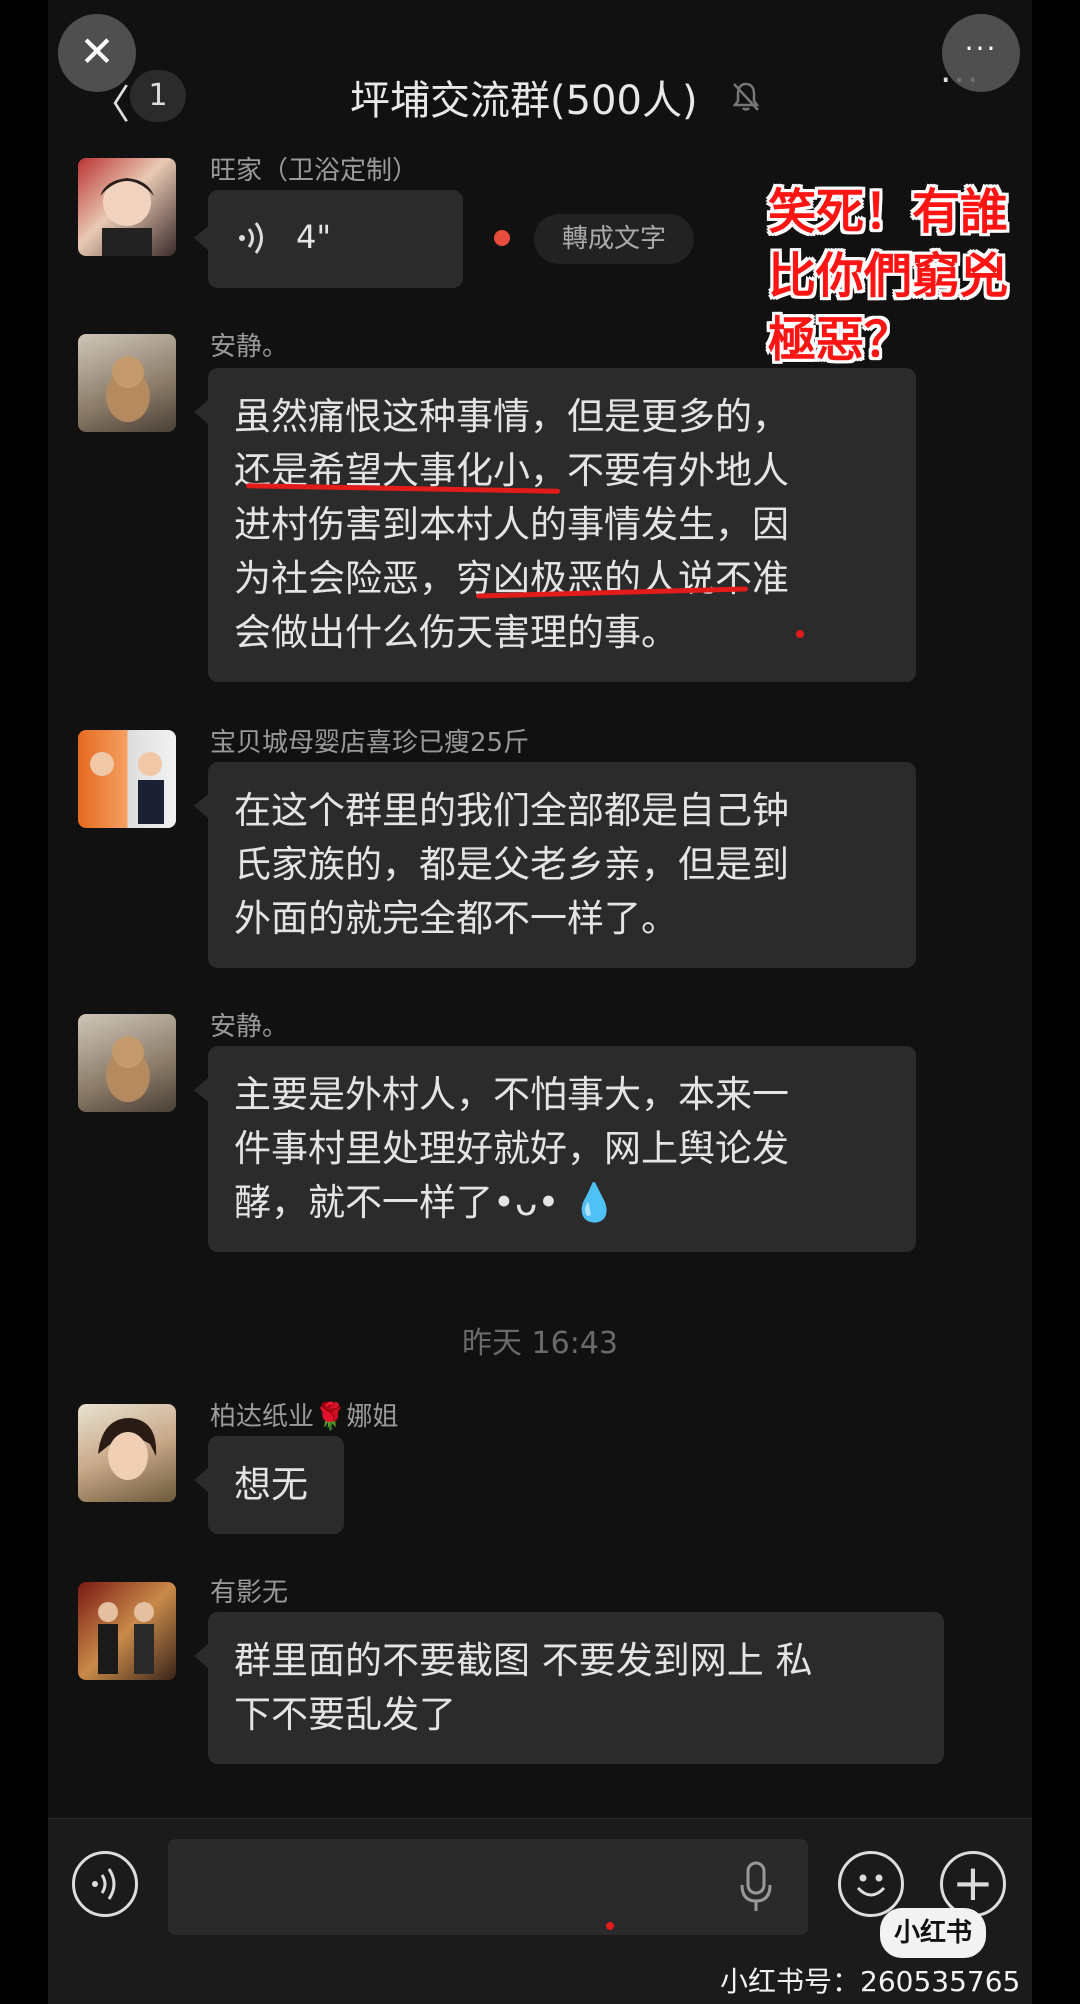 This screenshot has width=1080, height=2004. What do you see at coordinates (540, 1343) in the screenshot?
I see `chat-timestamp: 昨天 16:43` at bounding box center [540, 1343].